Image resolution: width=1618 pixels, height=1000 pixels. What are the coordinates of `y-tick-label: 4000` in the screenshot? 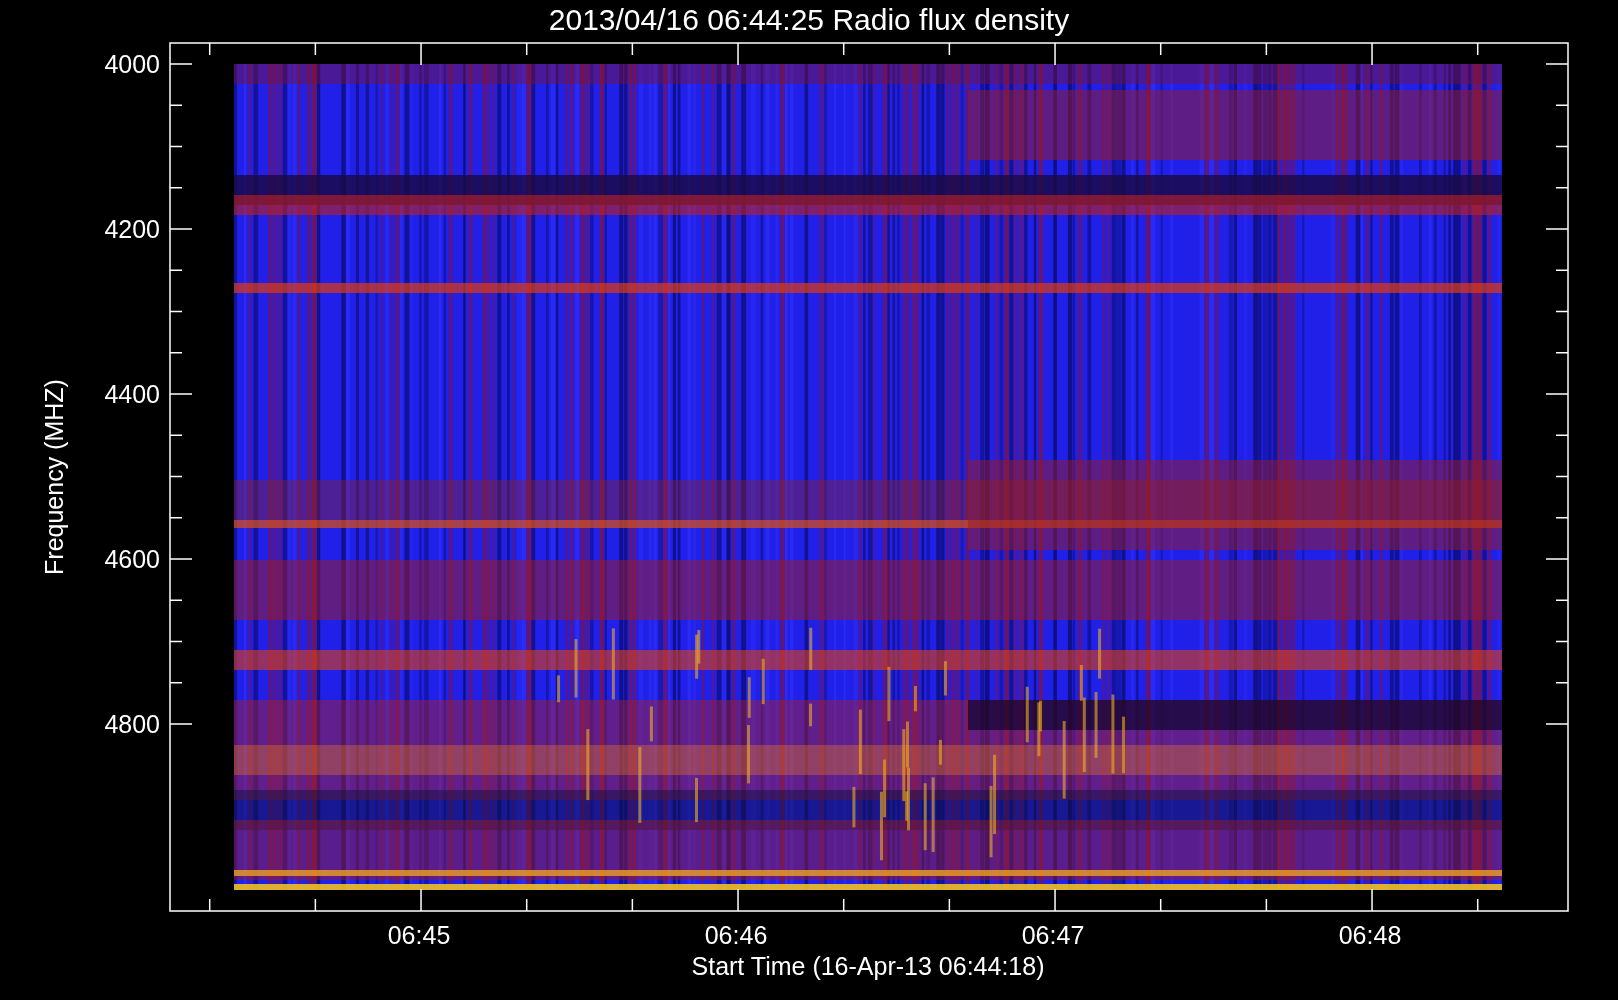 It's located at (132, 64).